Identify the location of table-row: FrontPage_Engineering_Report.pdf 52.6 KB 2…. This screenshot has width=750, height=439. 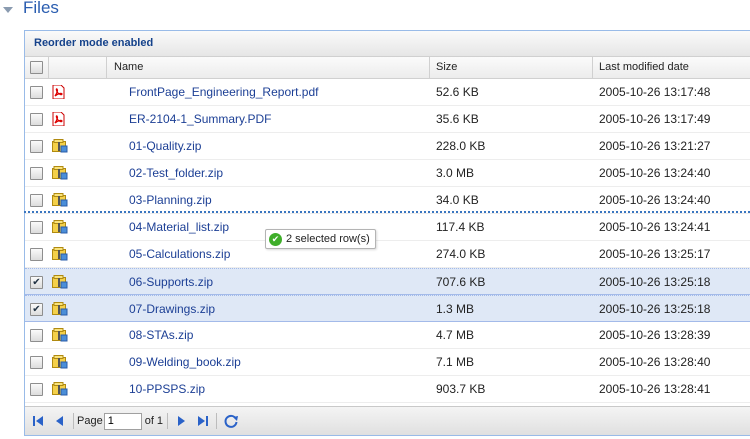
(387, 92).